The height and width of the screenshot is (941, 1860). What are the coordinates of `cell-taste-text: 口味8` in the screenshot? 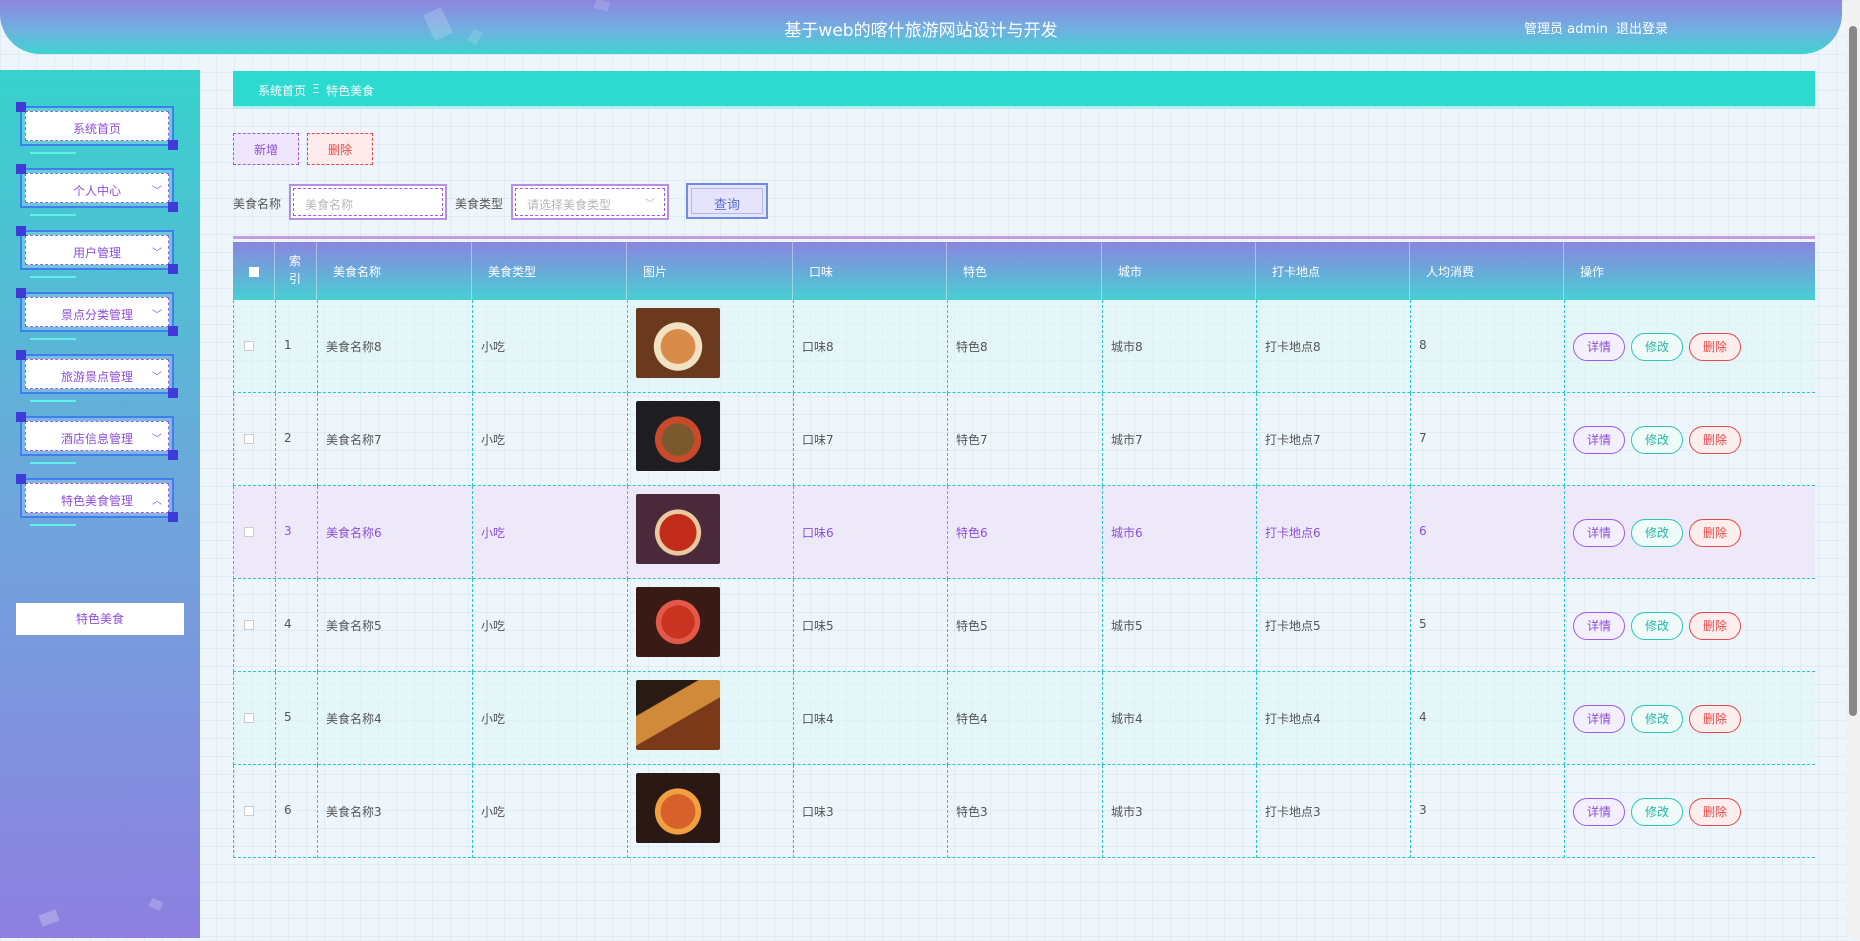 It's located at (818, 347).